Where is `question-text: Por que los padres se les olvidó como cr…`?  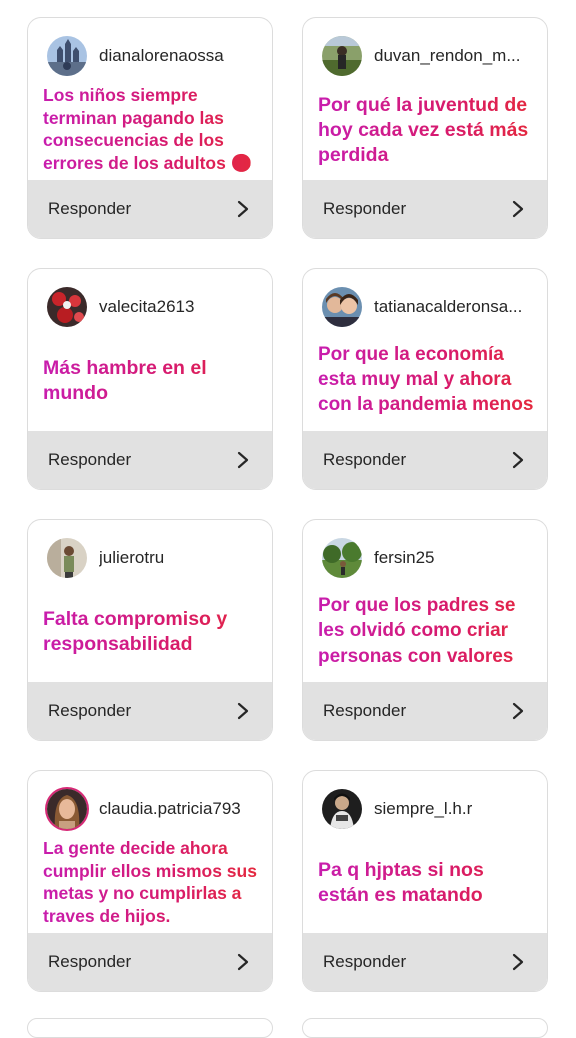 question-text: Por que los padres se les olvidó como cr… is located at coordinates (427, 631).